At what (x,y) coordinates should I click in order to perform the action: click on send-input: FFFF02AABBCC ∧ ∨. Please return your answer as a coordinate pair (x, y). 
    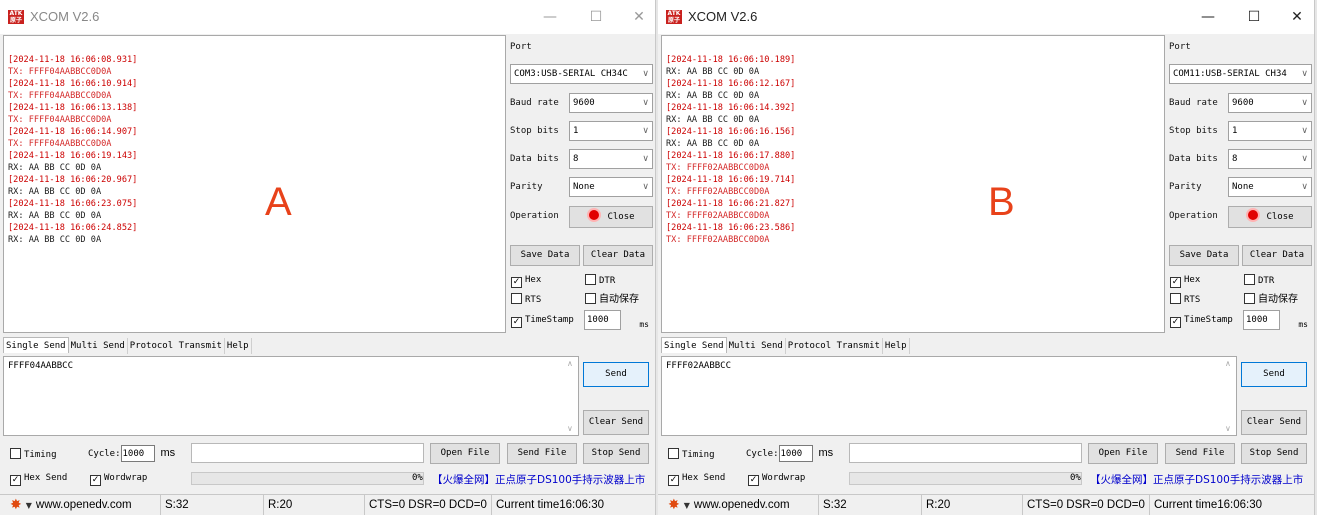
    Looking at the image, I should click on (949, 396).